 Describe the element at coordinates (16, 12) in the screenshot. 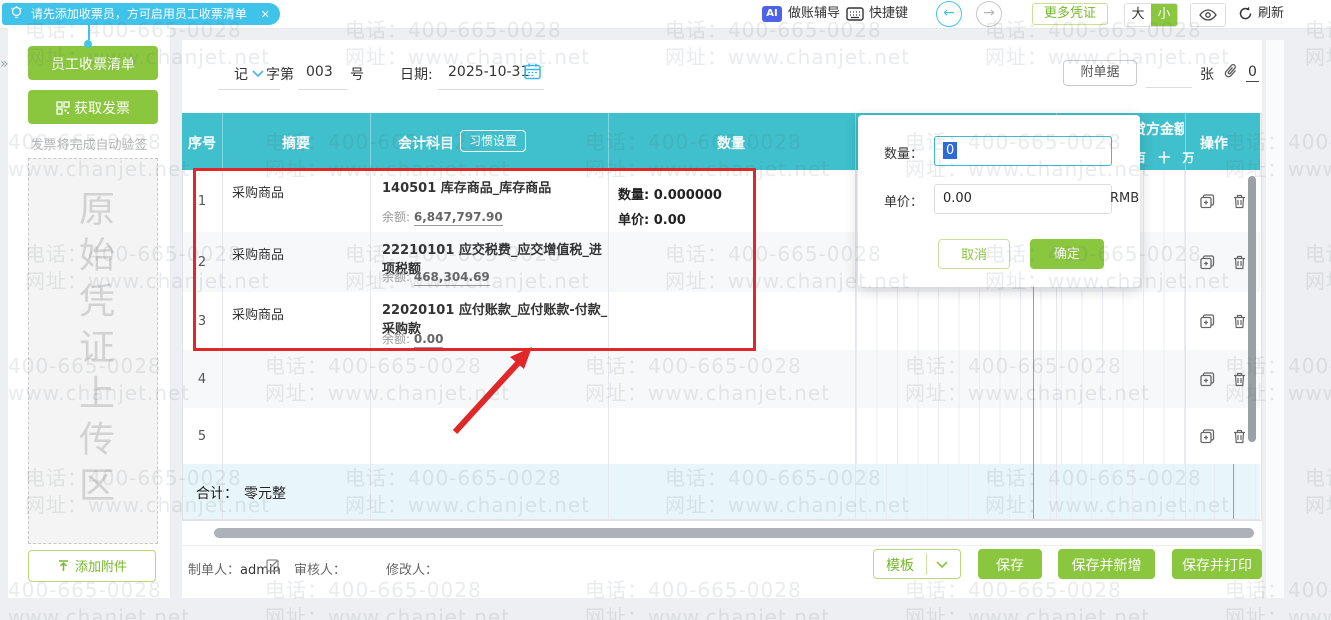

I see `bulb-icon` at that location.